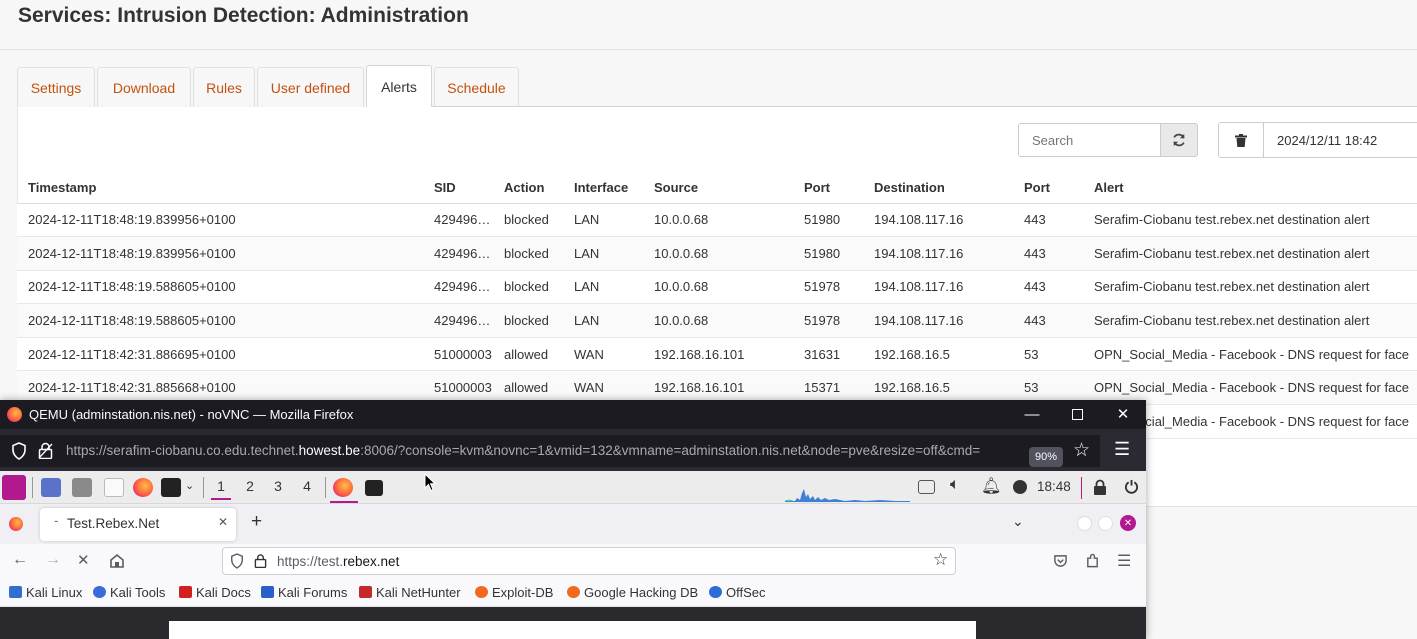 Image resolution: width=1417 pixels, height=639 pixels. What do you see at coordinates (185, 592) in the screenshot?
I see `docs-icon` at bounding box center [185, 592].